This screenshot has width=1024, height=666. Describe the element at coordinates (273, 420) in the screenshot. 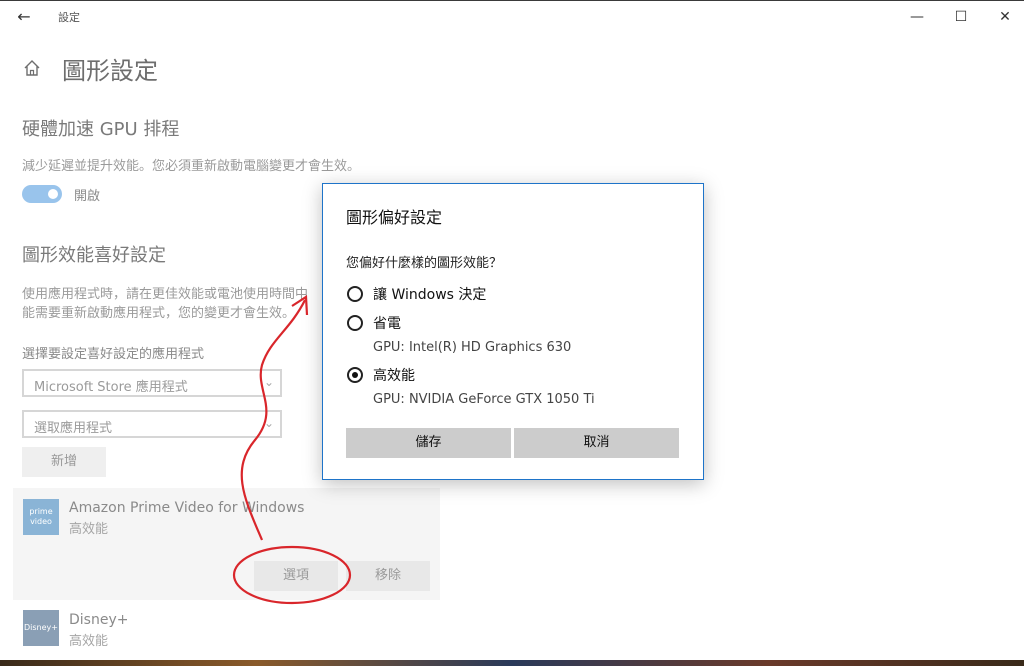

I see `annotation-arrow` at that location.